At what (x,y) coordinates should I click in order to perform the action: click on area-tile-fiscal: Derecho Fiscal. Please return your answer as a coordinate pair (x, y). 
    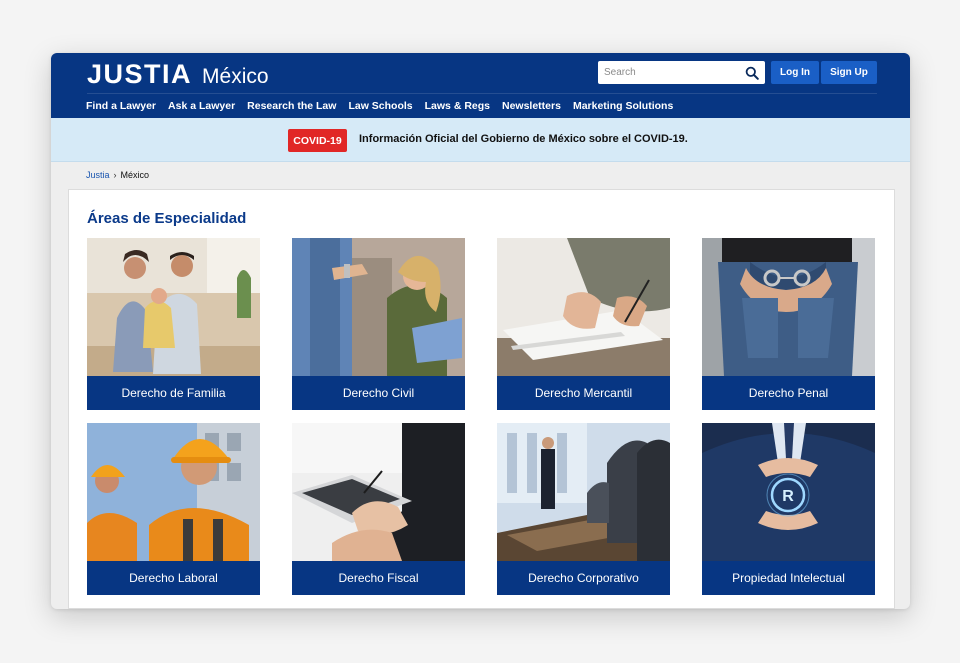
    Looking at the image, I should click on (378, 509).